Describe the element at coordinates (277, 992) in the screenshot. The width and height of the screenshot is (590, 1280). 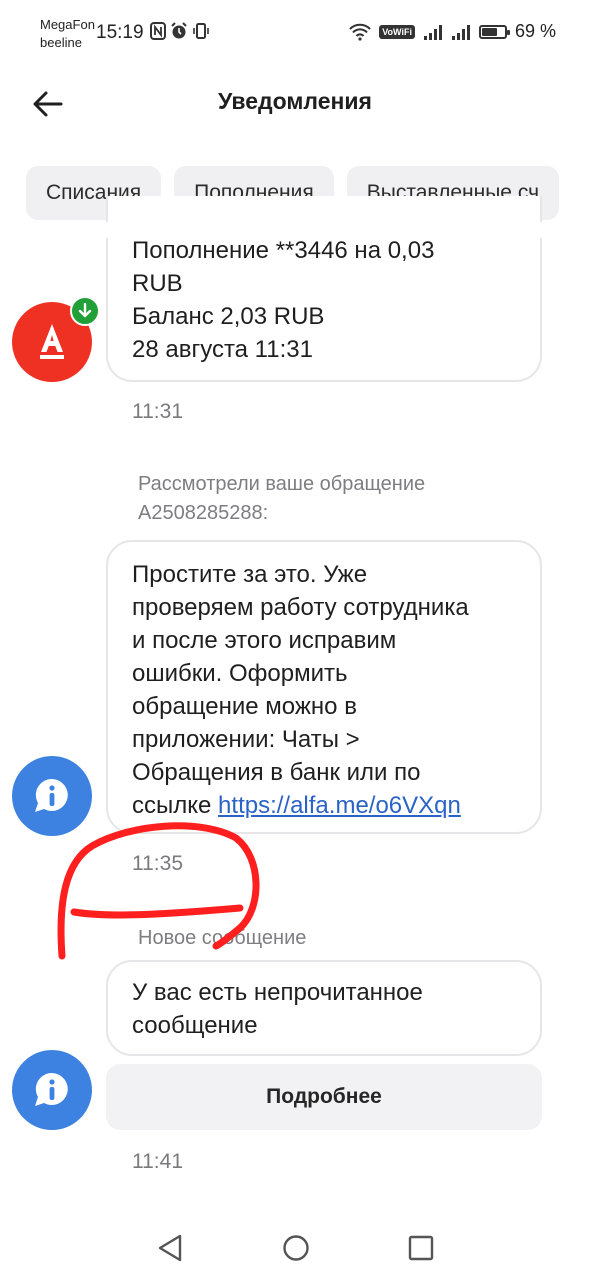
I see `message-line: У вас есть непрочитанное` at that location.